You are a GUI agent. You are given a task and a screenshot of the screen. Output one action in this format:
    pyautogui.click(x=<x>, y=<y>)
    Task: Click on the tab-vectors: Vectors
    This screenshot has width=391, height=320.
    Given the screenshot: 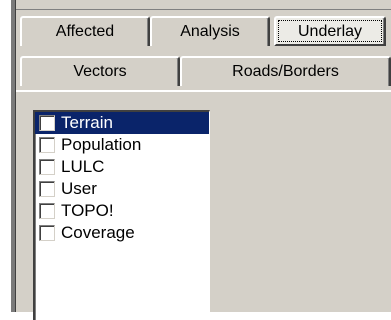 What is the action you would take?
    pyautogui.click(x=100, y=71)
    